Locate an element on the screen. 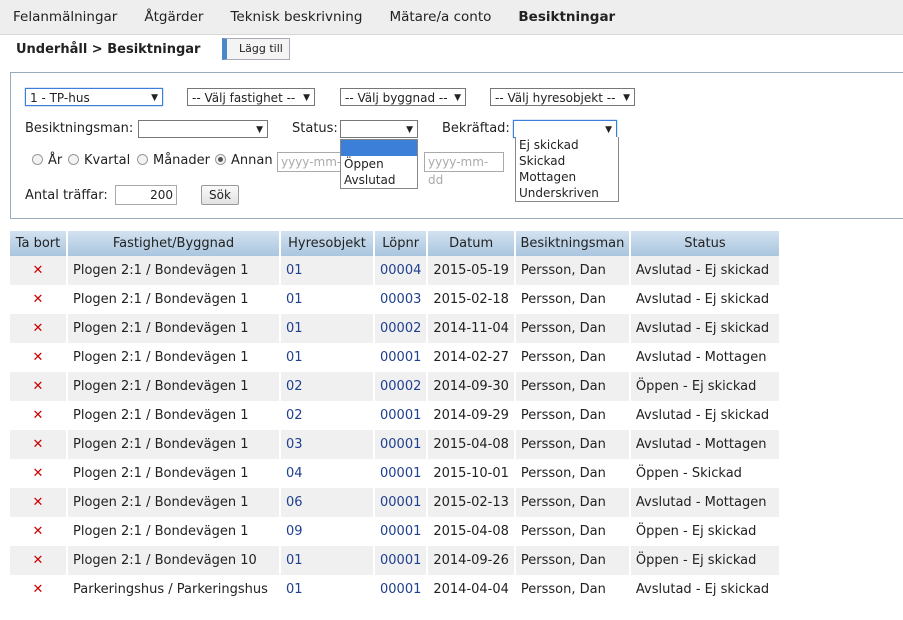 Image resolution: width=903 pixels, height=620 pixels. confirmed-option-sent: Skickad is located at coordinates (567, 161).